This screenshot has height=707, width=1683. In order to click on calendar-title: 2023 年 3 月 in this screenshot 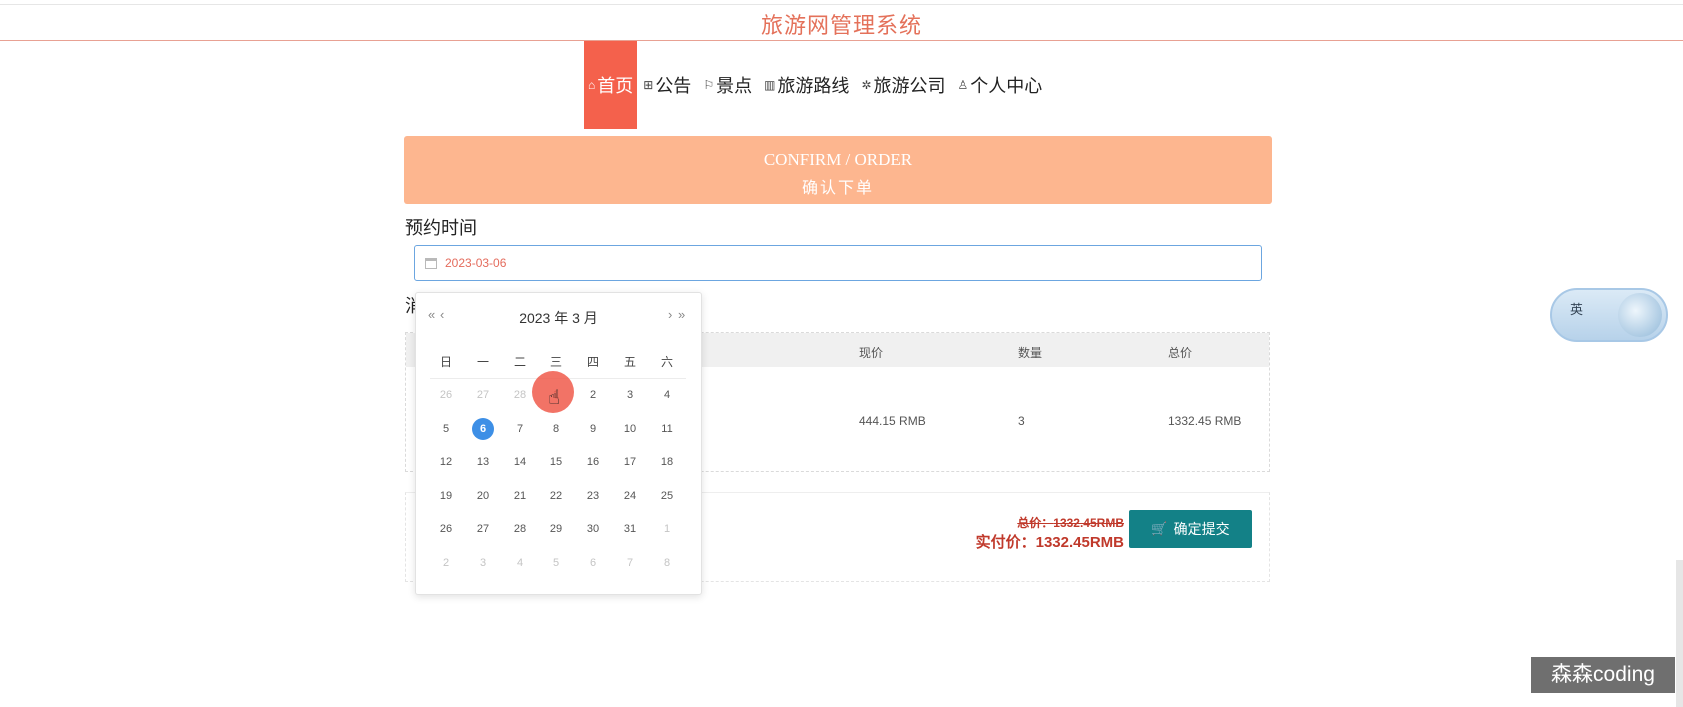, I will do `click(558, 318)`.